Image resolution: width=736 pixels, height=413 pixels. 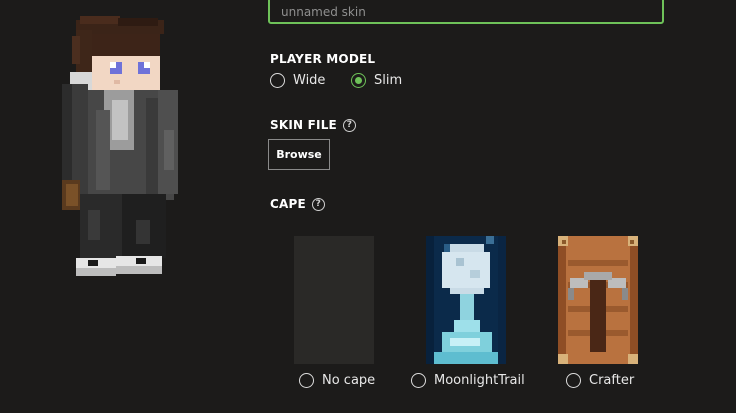 What do you see at coordinates (466, 300) in the screenshot?
I see `cape-tile-moonlighttrail` at bounding box center [466, 300].